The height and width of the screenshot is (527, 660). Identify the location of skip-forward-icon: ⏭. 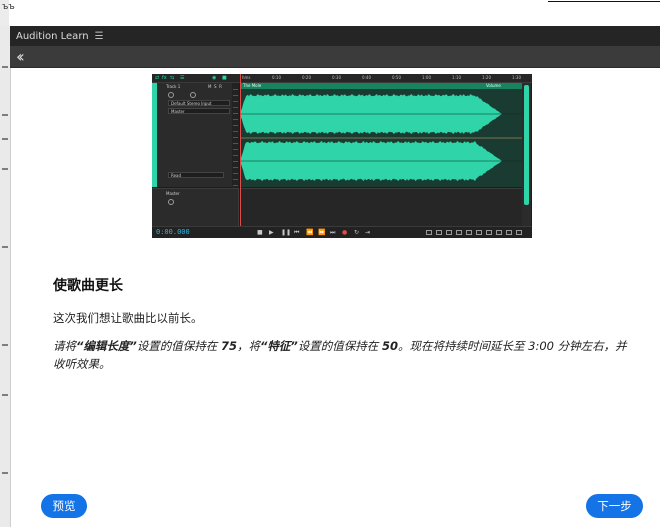
(333, 232).